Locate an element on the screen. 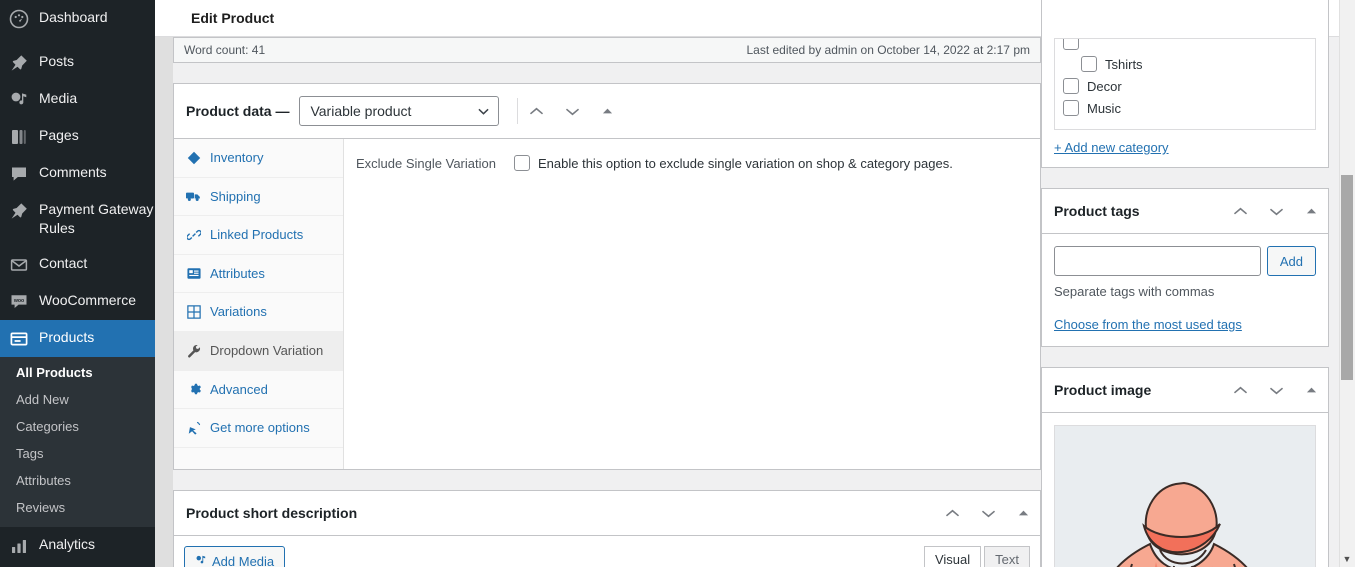 This screenshot has height=567, width=1355. tab-visual: Visual is located at coordinates (952, 556).